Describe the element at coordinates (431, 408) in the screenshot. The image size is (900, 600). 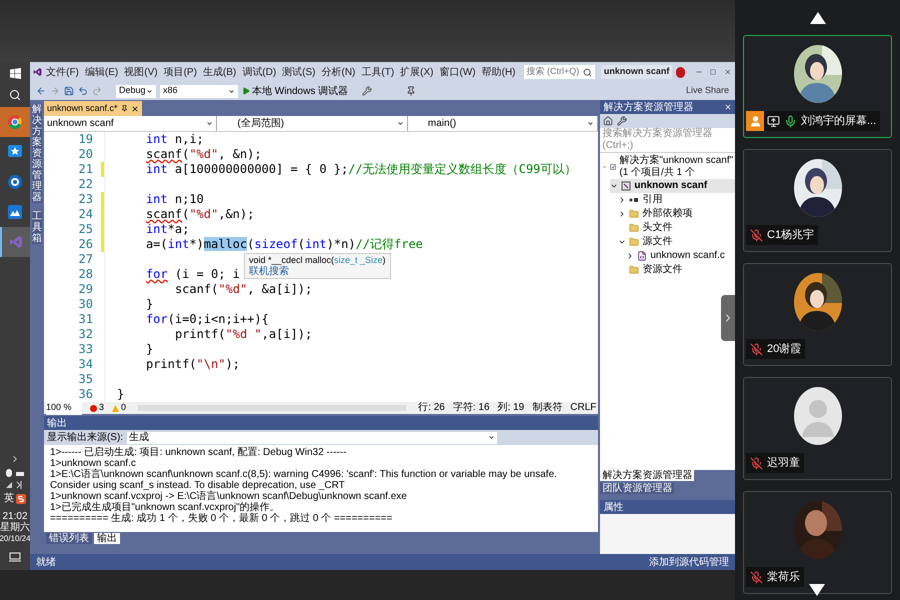
I see `editor-status-item: 行: 26` at that location.